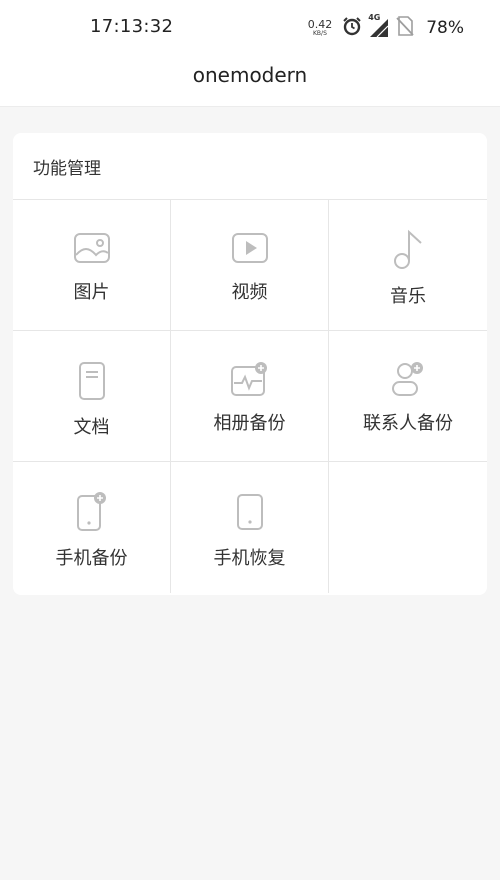  I want to click on image-icon, so click(92, 248).